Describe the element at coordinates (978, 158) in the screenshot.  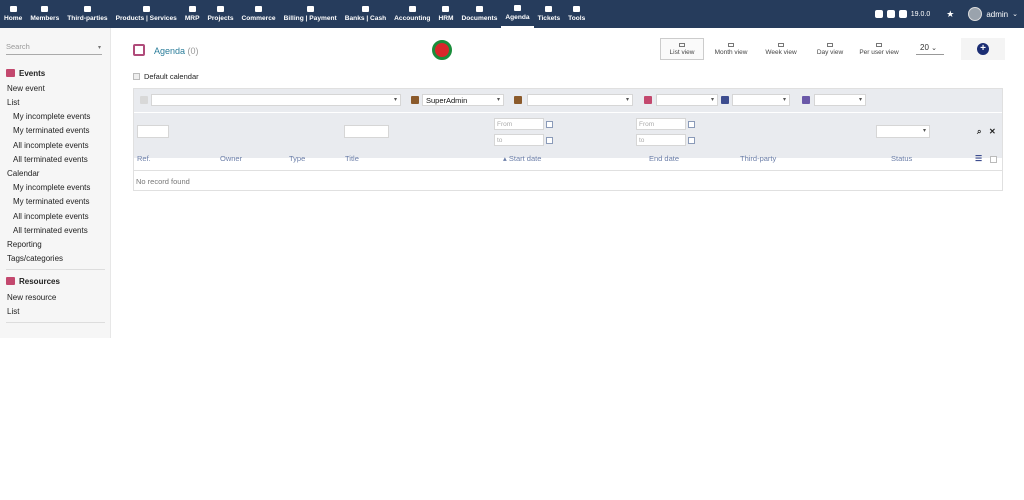
I see `column-selector-icon: ☰` at that location.